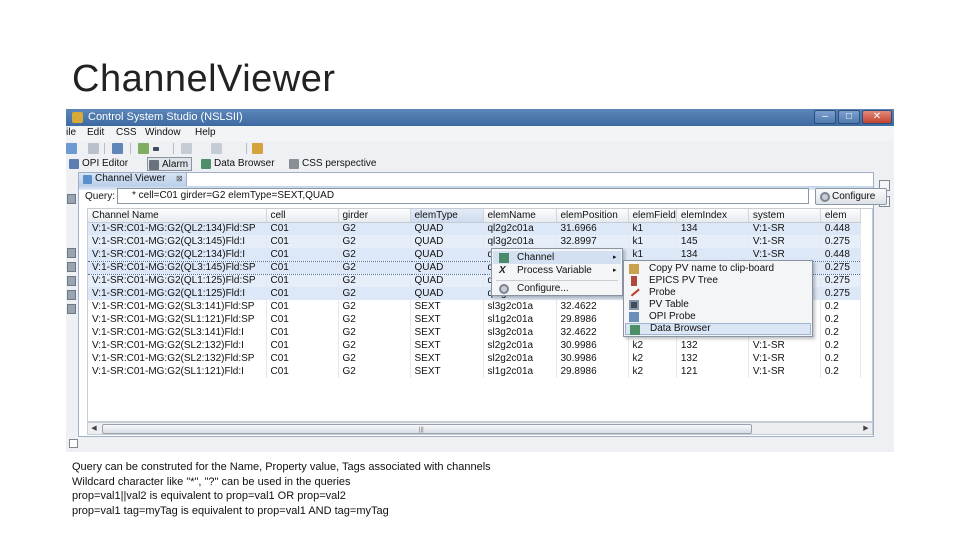 The height and width of the screenshot is (540, 960). I want to click on close-tab-icon: ⊠, so click(179, 179).